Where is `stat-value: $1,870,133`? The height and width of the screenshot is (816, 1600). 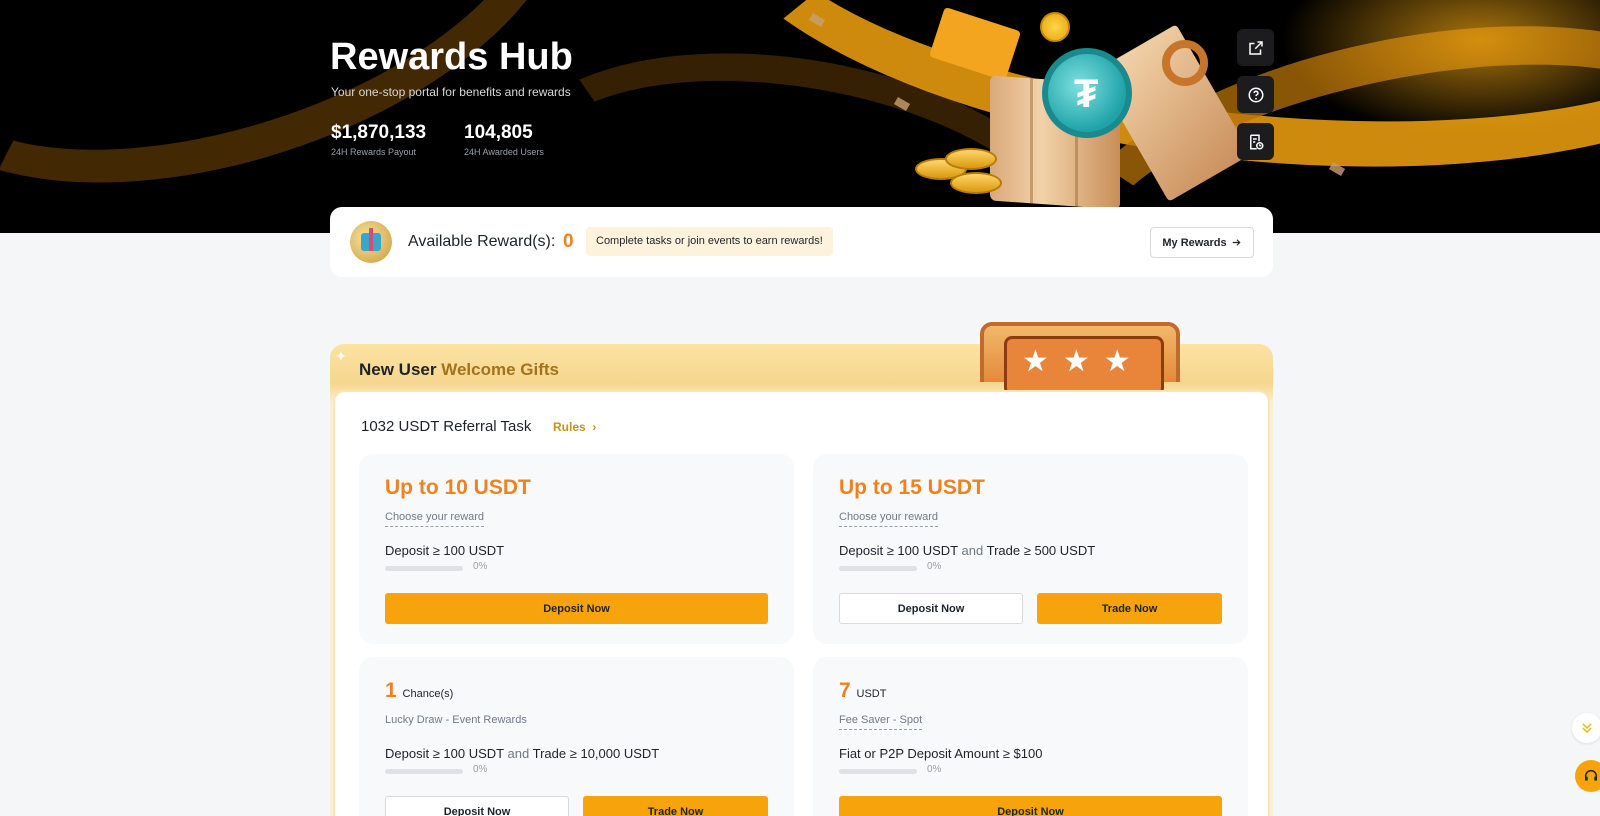
stat-value: $1,870,133 is located at coordinates (379, 132).